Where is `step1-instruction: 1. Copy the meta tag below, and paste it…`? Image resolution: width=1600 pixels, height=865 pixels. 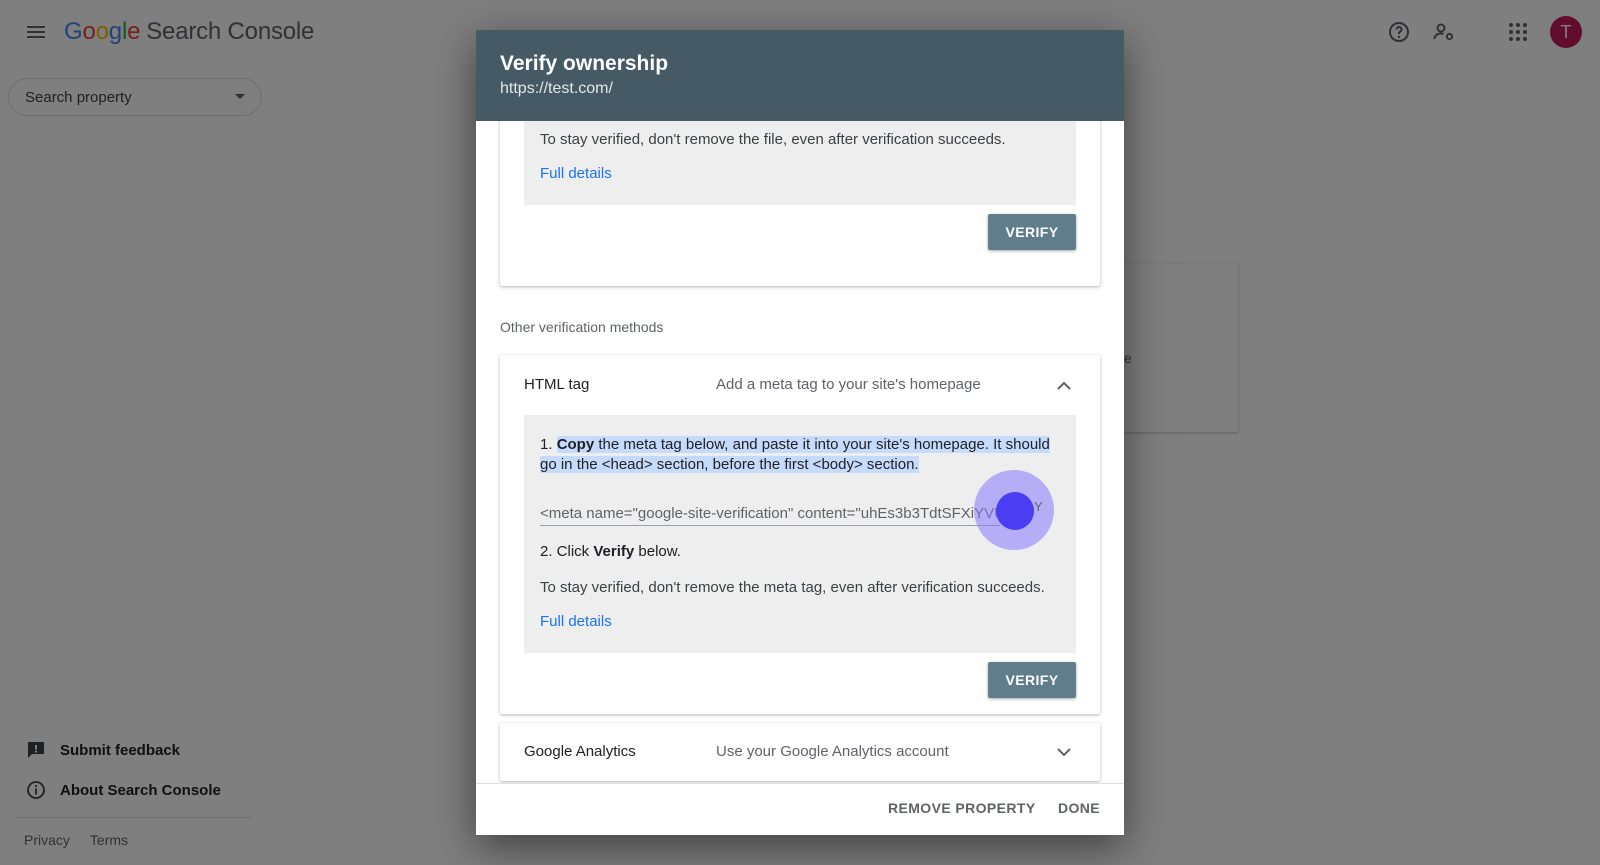
step1-instruction: 1. Copy the meta tag below, and paste it… is located at coordinates (795, 455).